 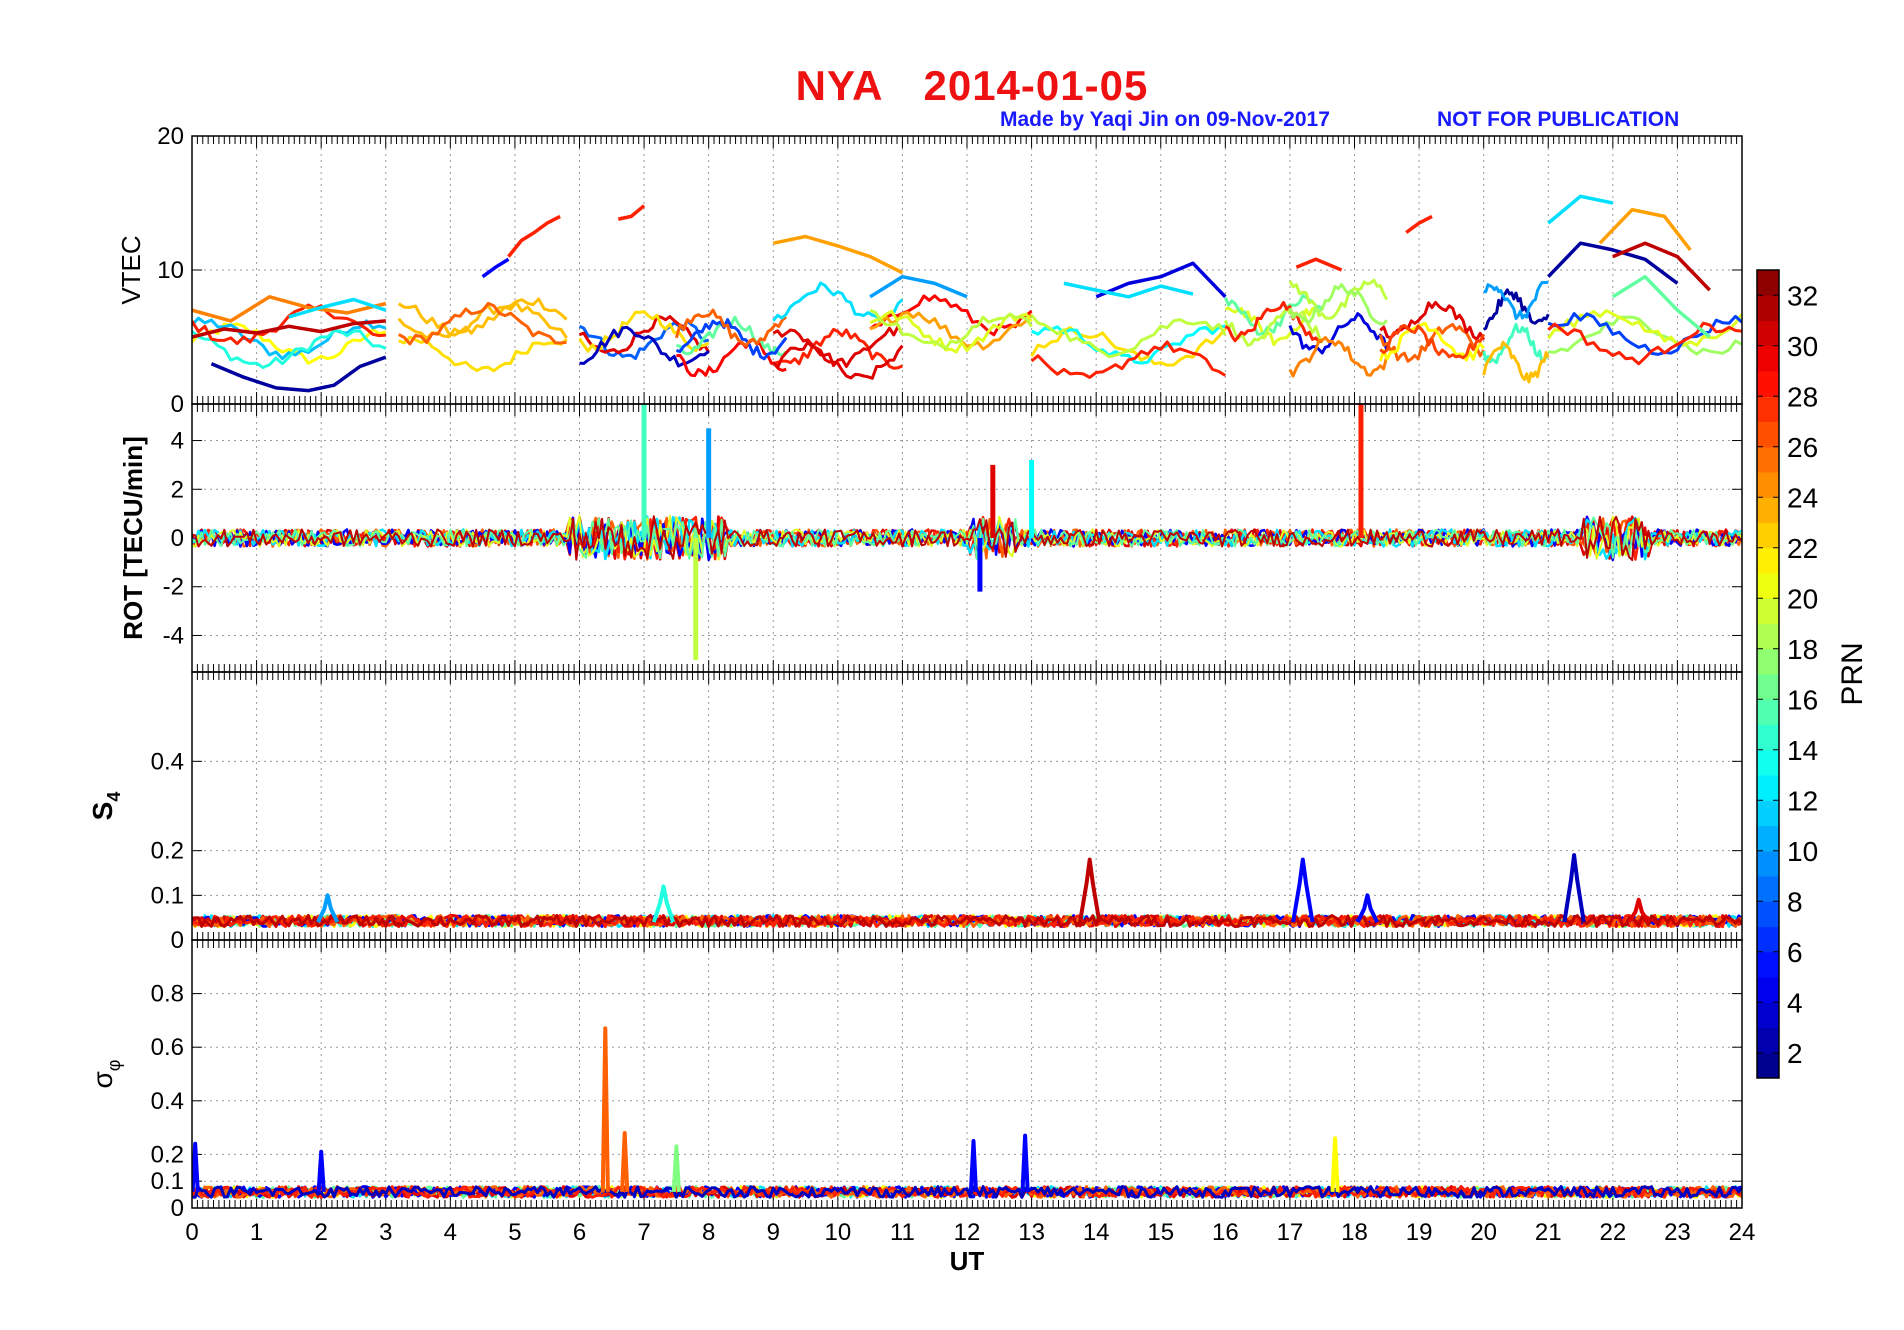 I want to click on colorbar-tick-label: 26, so click(x=1802, y=447).